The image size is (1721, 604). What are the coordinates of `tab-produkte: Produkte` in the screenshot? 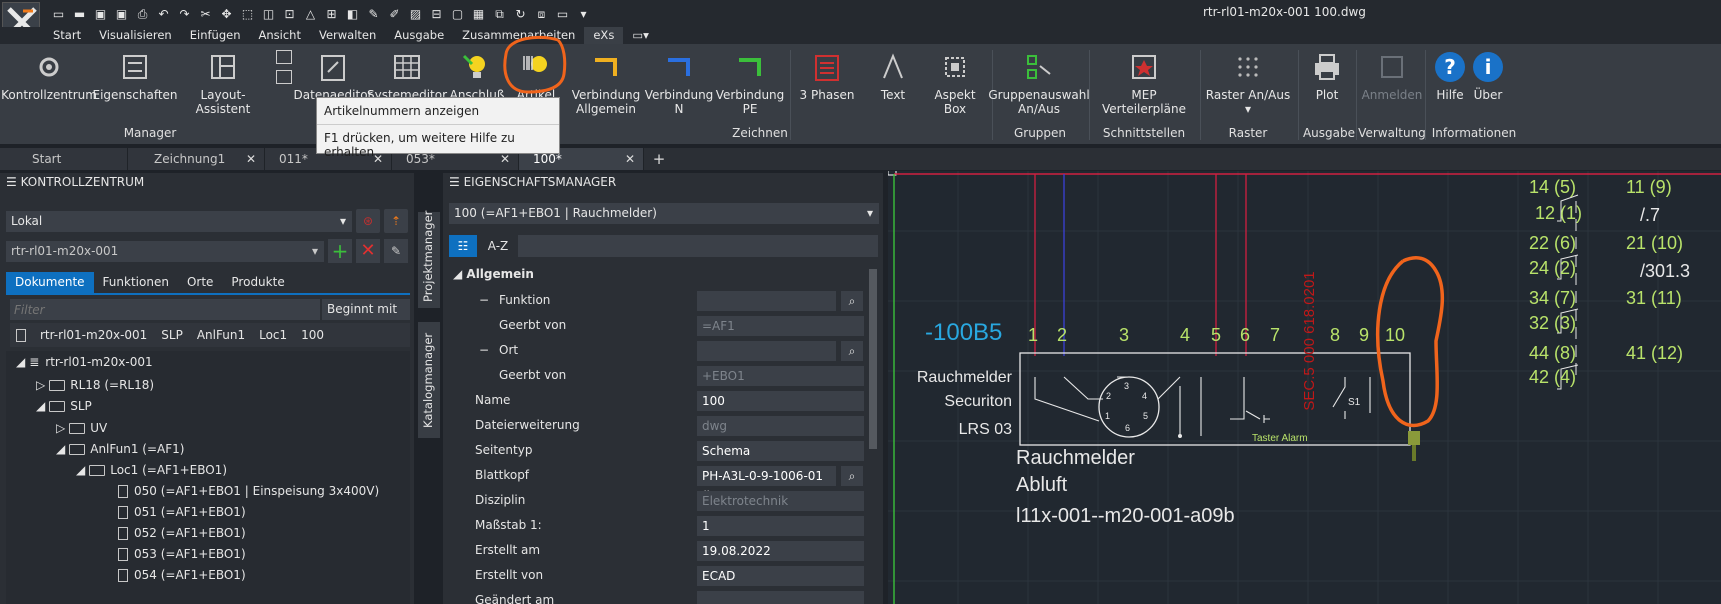 It's located at (257, 282).